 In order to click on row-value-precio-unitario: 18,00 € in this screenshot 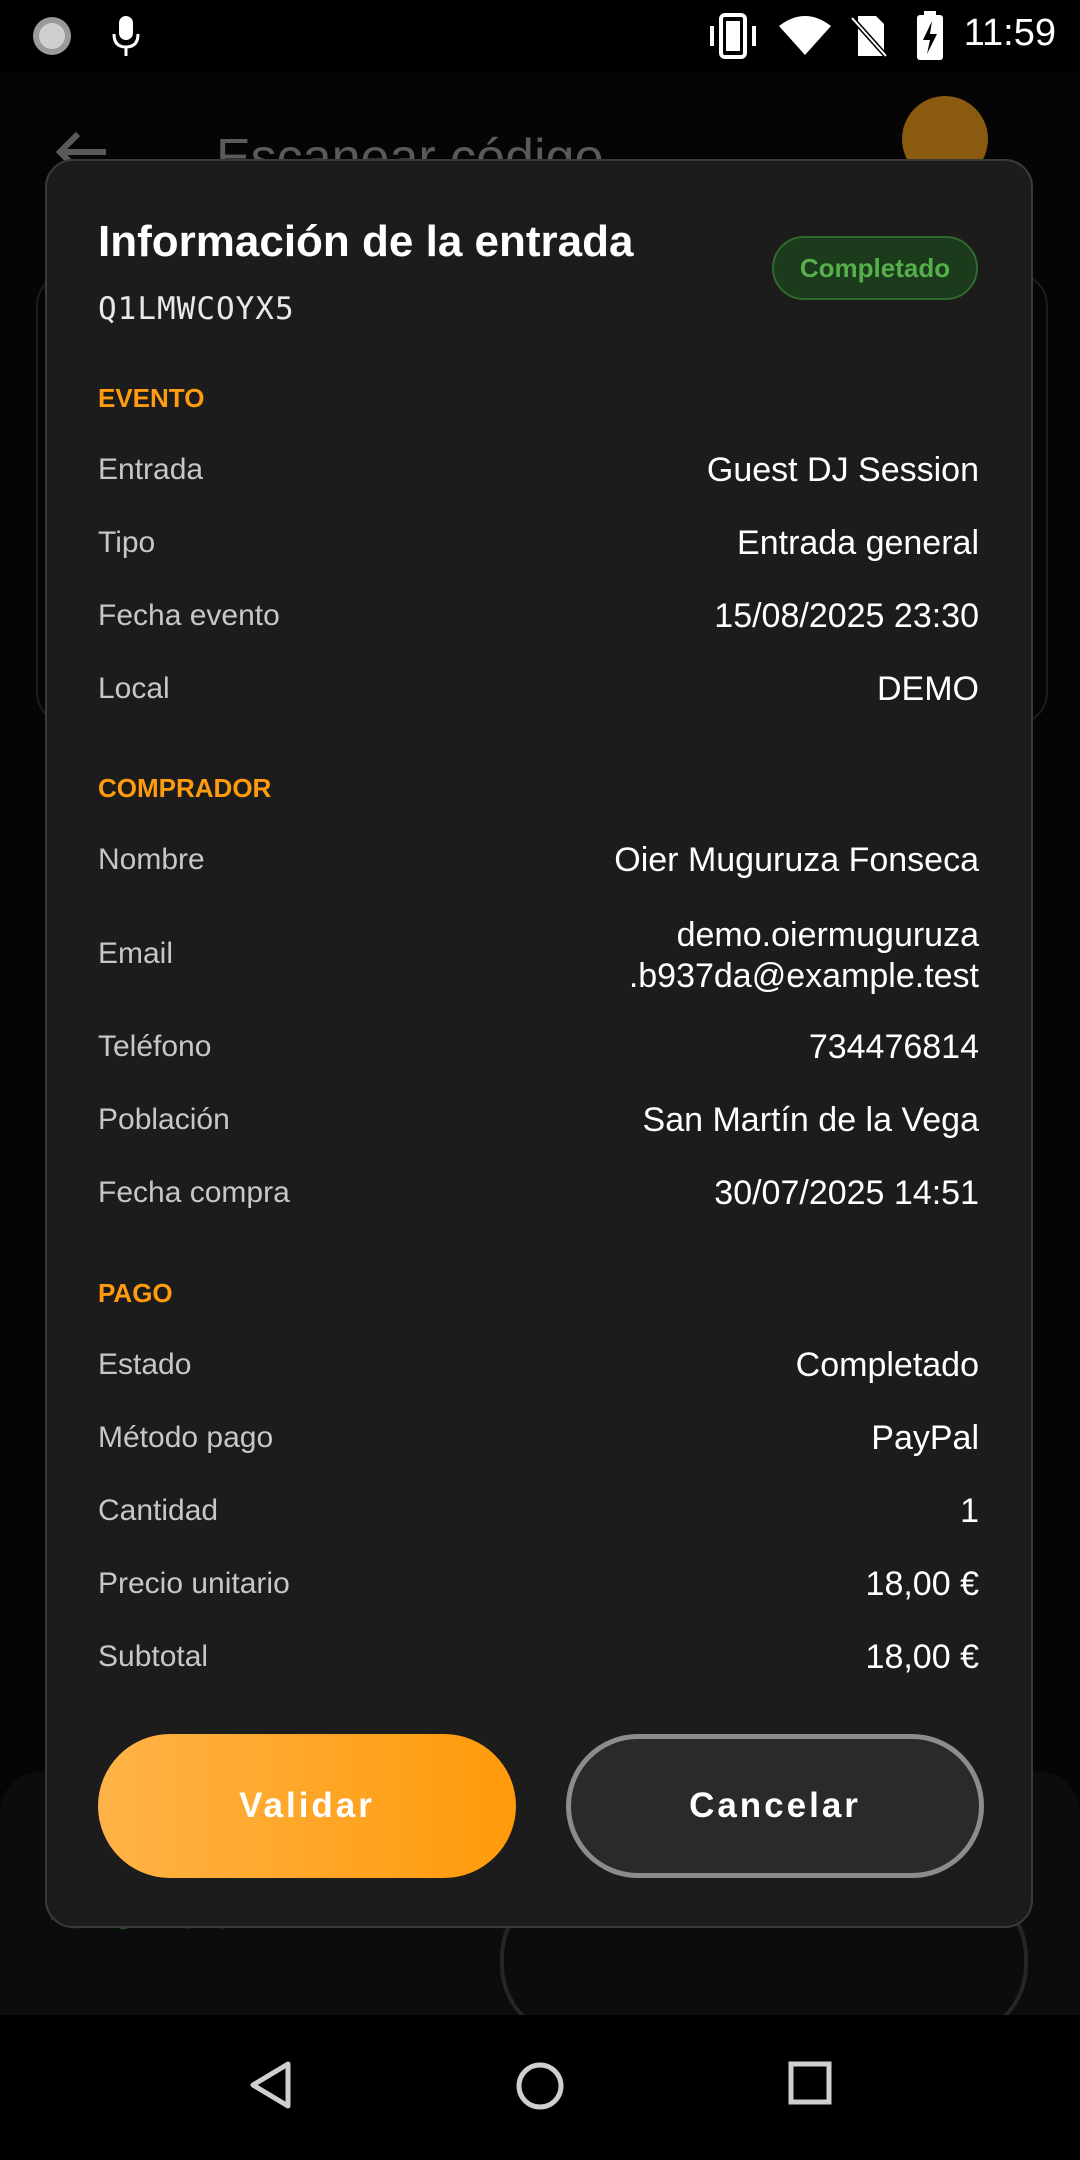, I will do `click(922, 1584)`.